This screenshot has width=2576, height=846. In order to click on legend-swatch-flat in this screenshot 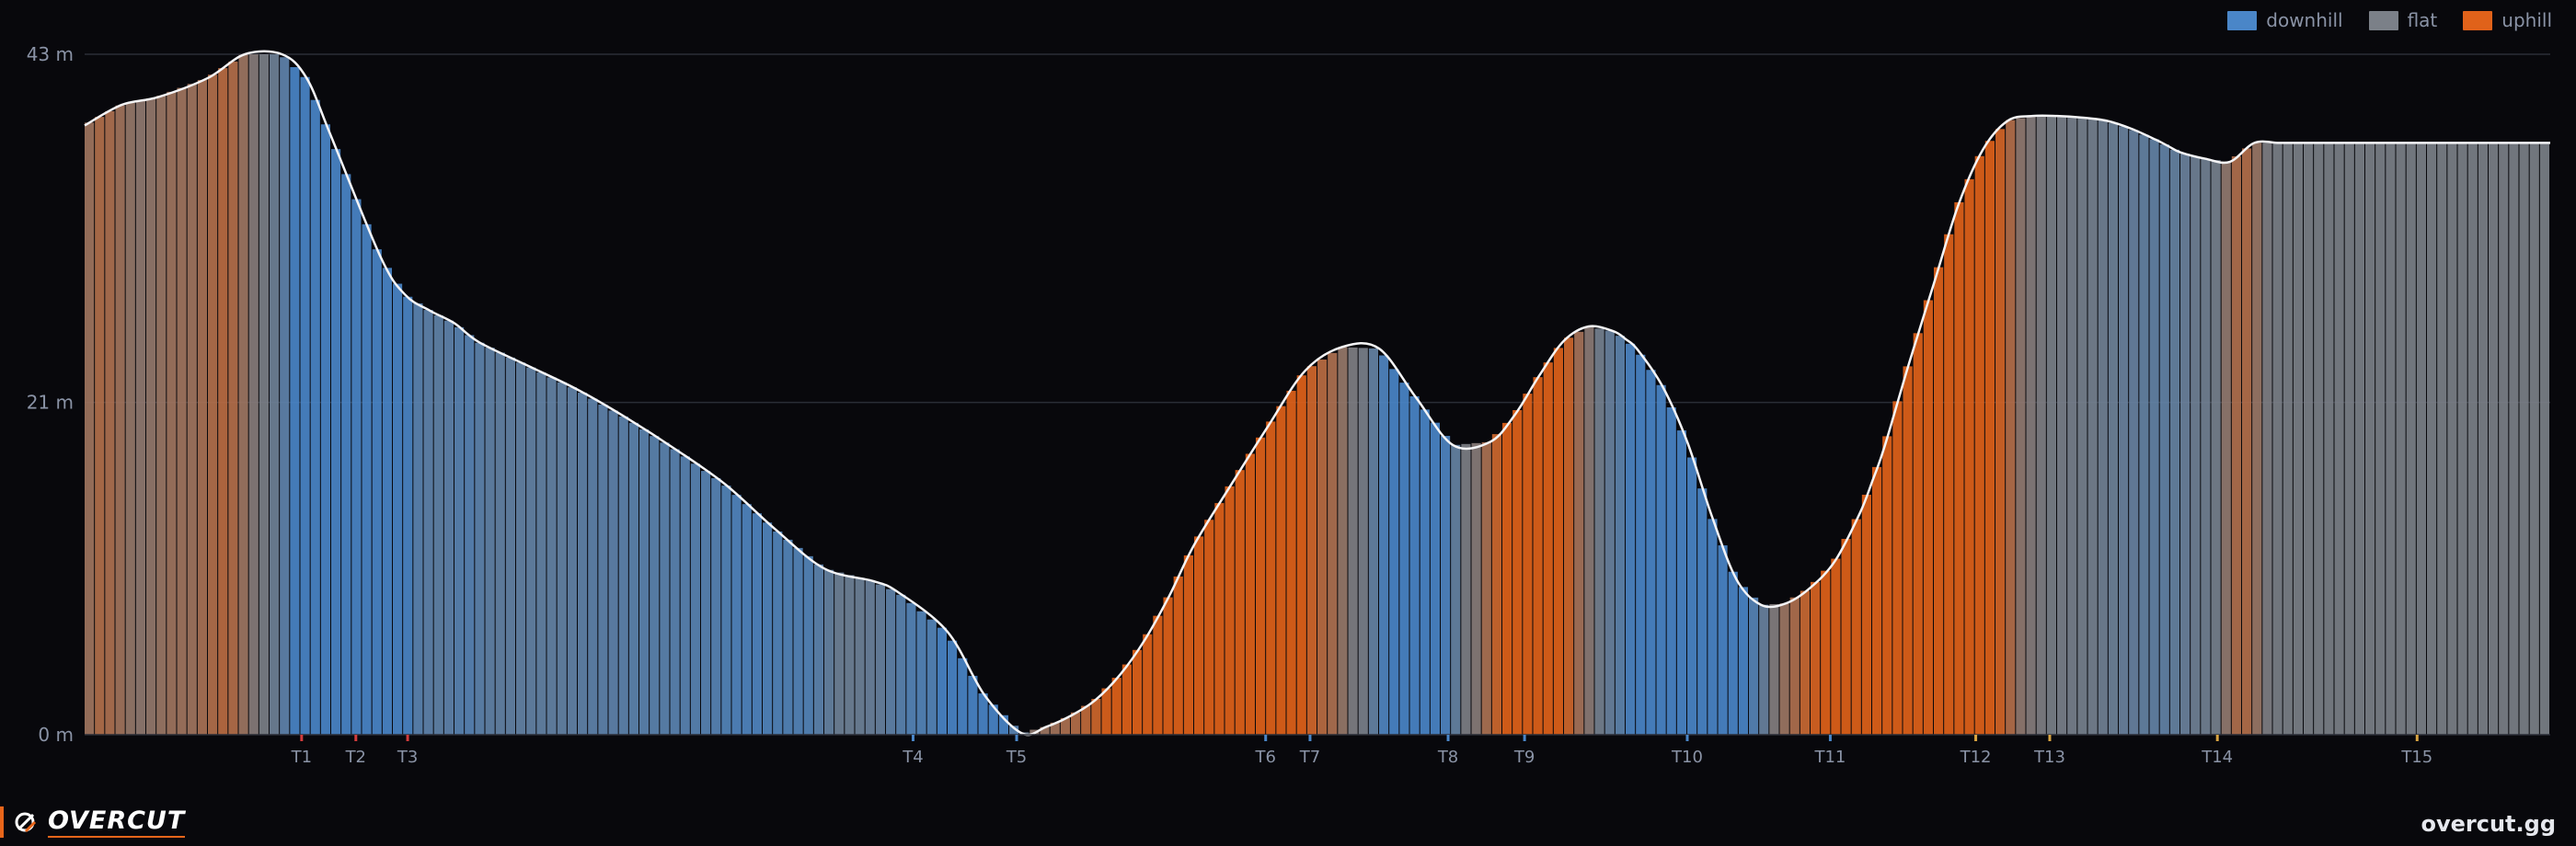, I will do `click(2383, 20)`.